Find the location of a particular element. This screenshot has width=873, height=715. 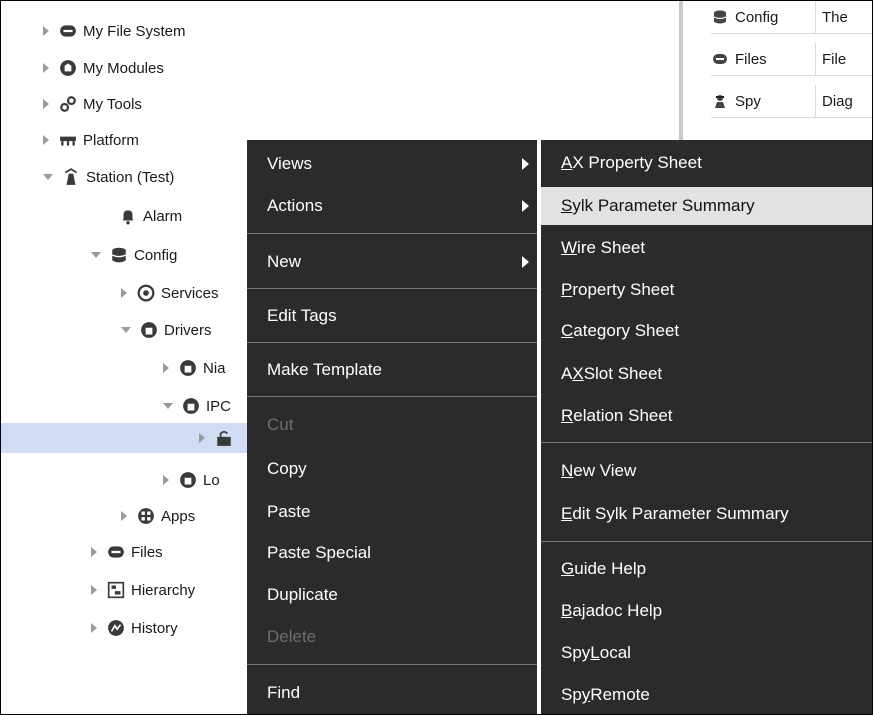

menu-item-delete: Delete is located at coordinates (392, 636).